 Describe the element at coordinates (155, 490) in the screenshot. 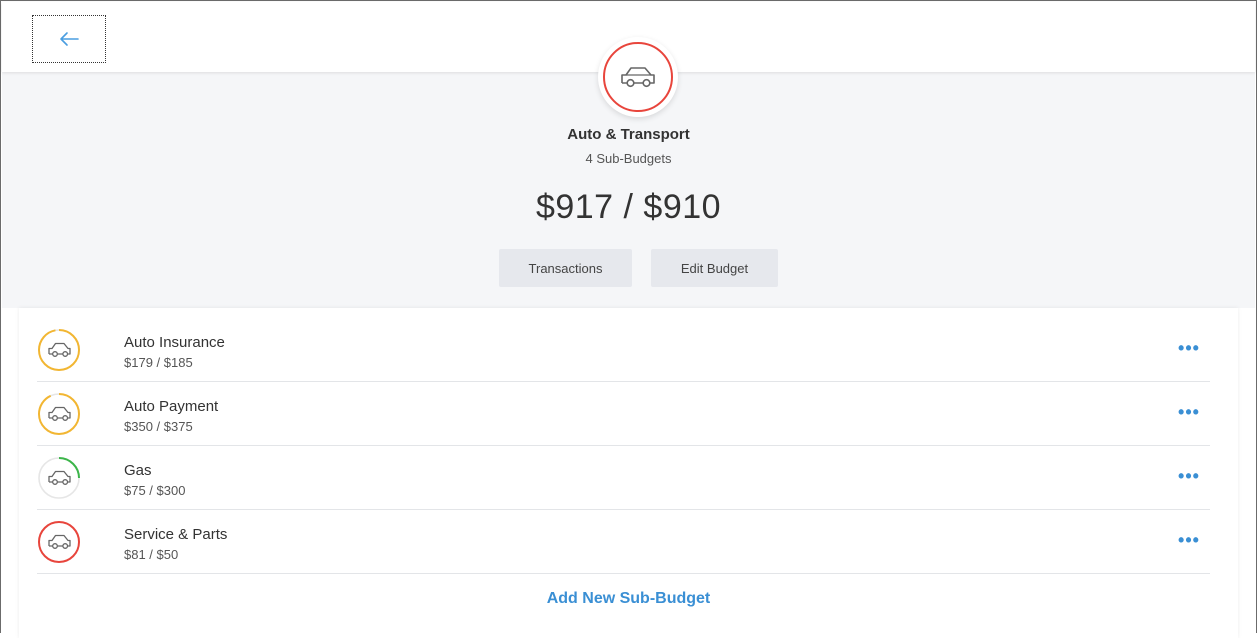

I see `sub-budget-amount: $75 / $300` at that location.